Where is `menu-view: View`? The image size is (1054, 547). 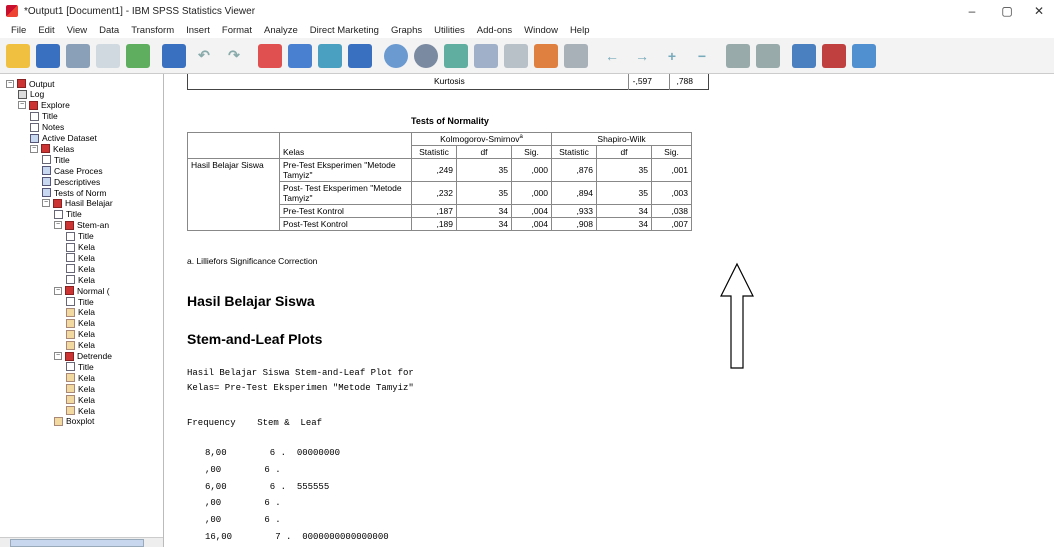 menu-view: View is located at coordinates (77, 30).